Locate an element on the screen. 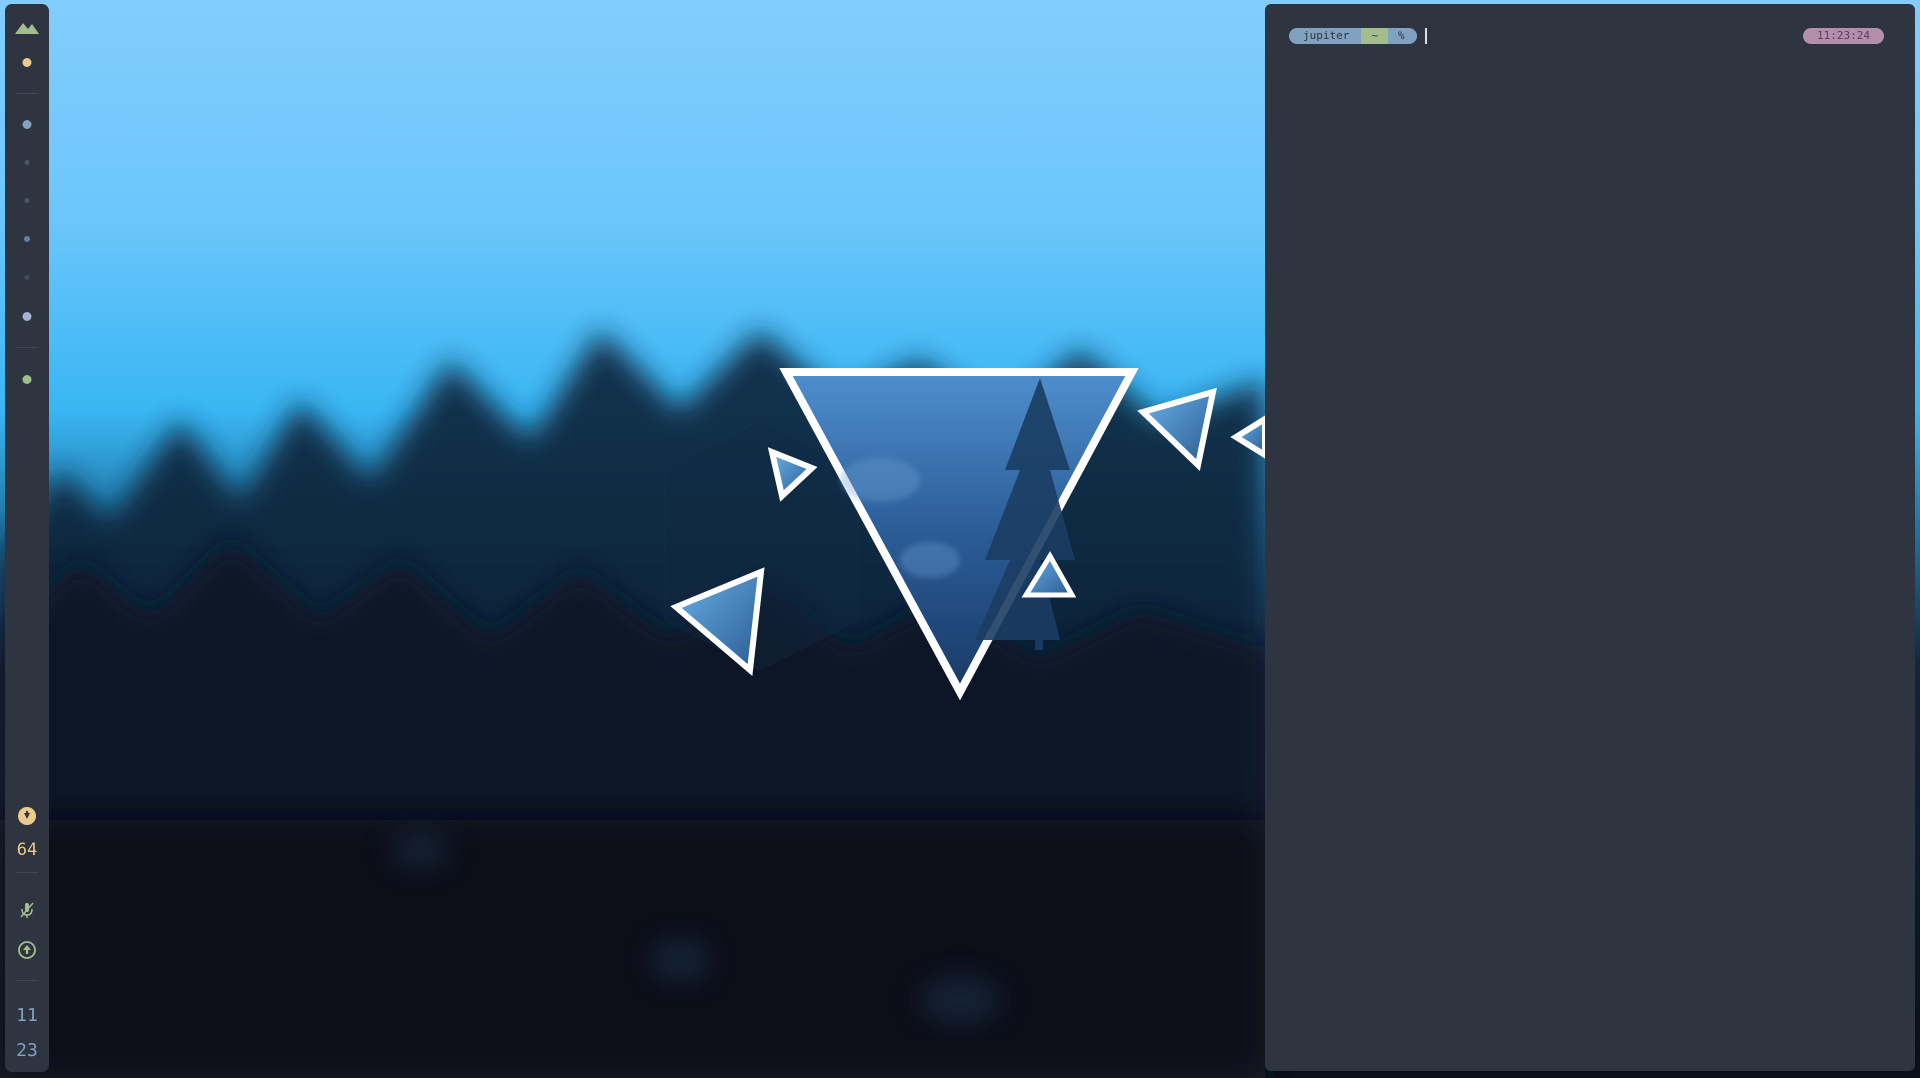 The width and height of the screenshot is (1920, 1078). volume-value: 64 is located at coordinates (27, 850).